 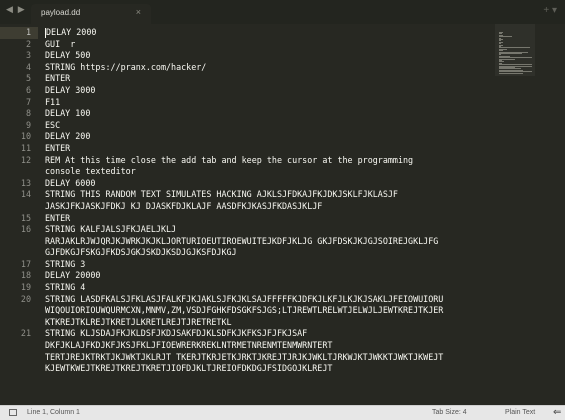 I want to click on code-line: 13 DELAY 6000, so click(x=258, y=183).